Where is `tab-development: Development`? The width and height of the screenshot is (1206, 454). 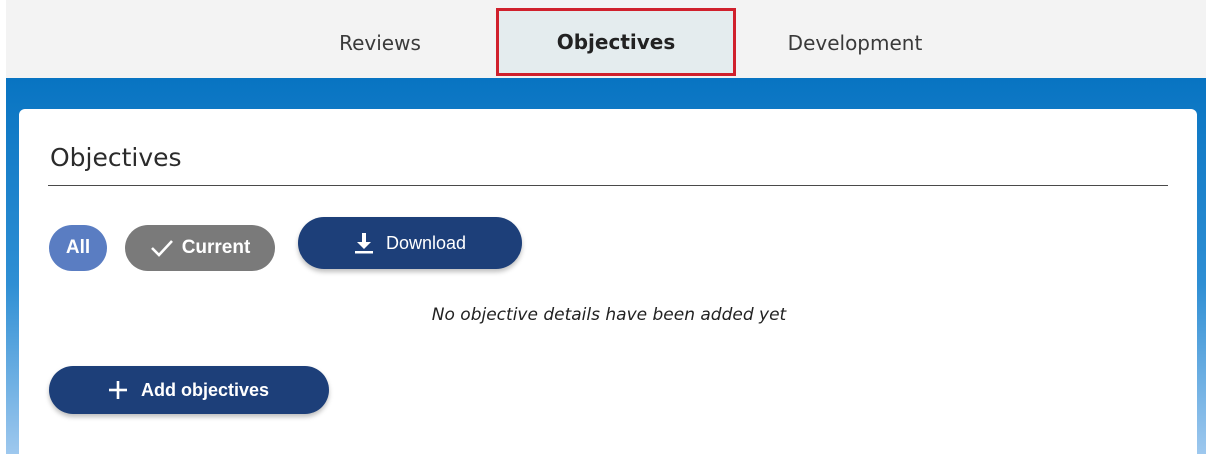 tab-development: Development is located at coordinates (855, 43).